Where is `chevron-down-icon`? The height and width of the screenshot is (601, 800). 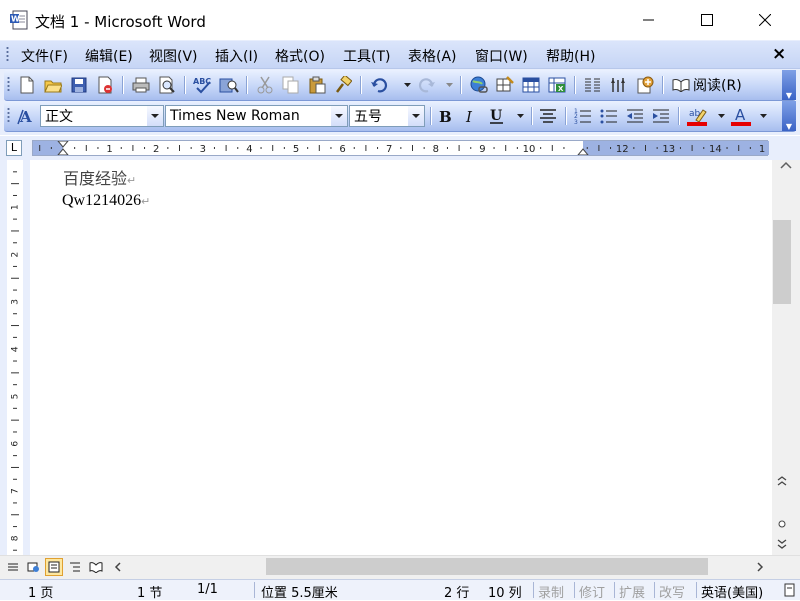 chevron-down-icon is located at coordinates (416, 116).